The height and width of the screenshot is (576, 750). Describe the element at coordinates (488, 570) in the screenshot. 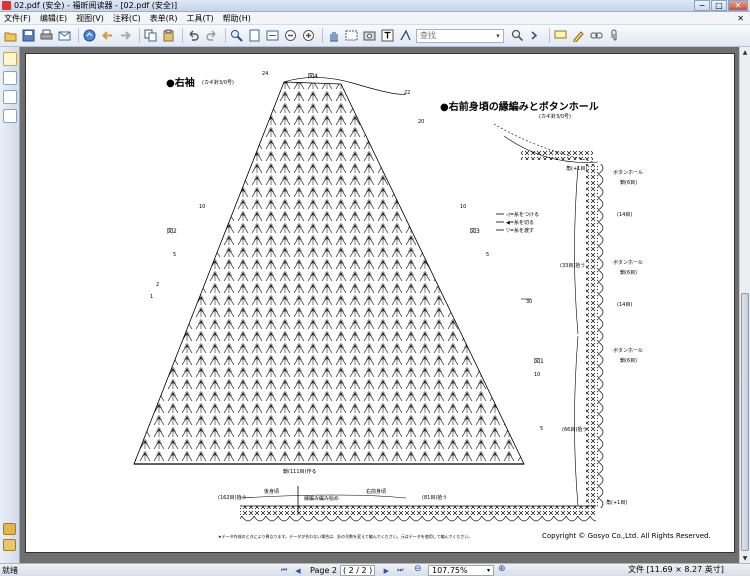

I see `zoom-dropdown-icon: ▾` at that location.